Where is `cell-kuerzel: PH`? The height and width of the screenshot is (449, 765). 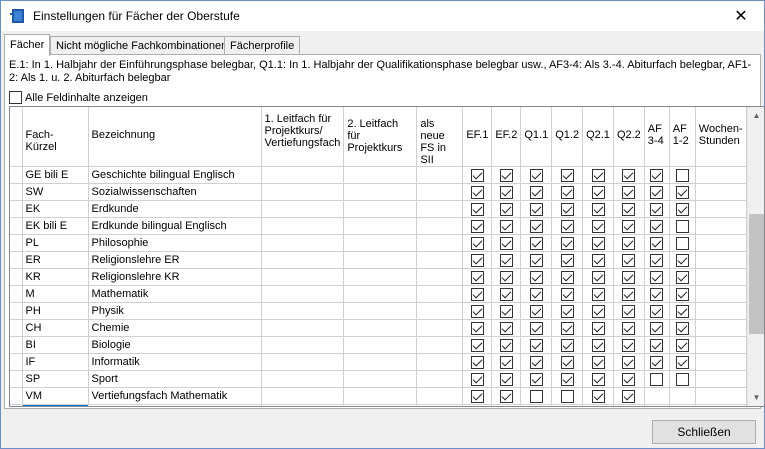 cell-kuerzel: PH is located at coordinates (55, 311).